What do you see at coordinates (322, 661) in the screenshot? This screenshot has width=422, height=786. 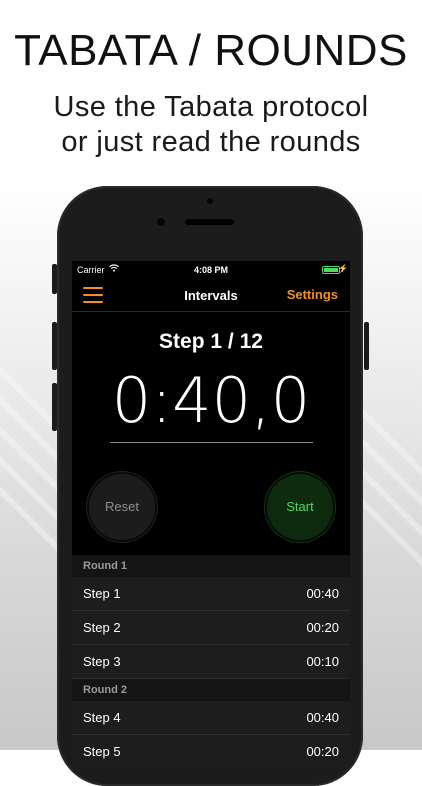 I see `step-duration: 00:10` at bounding box center [322, 661].